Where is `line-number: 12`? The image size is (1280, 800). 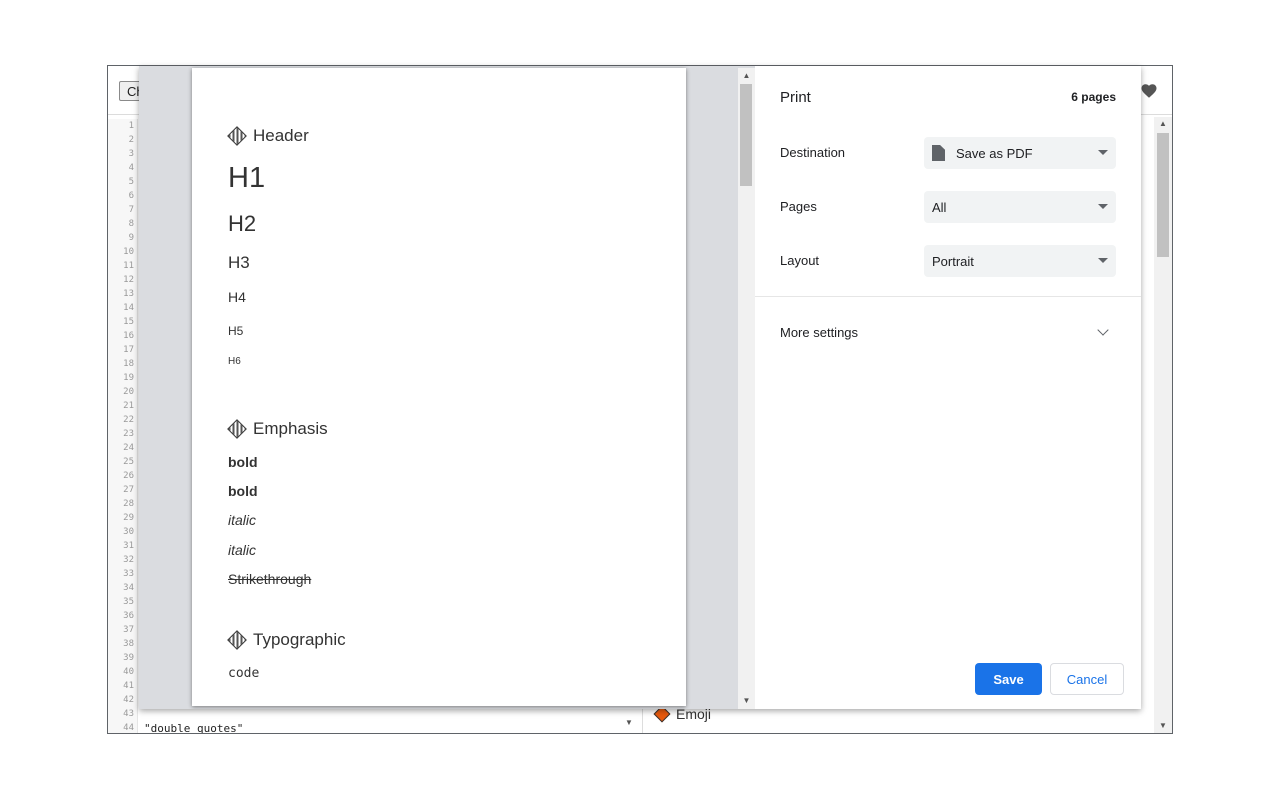 line-number: 12 is located at coordinates (128, 280).